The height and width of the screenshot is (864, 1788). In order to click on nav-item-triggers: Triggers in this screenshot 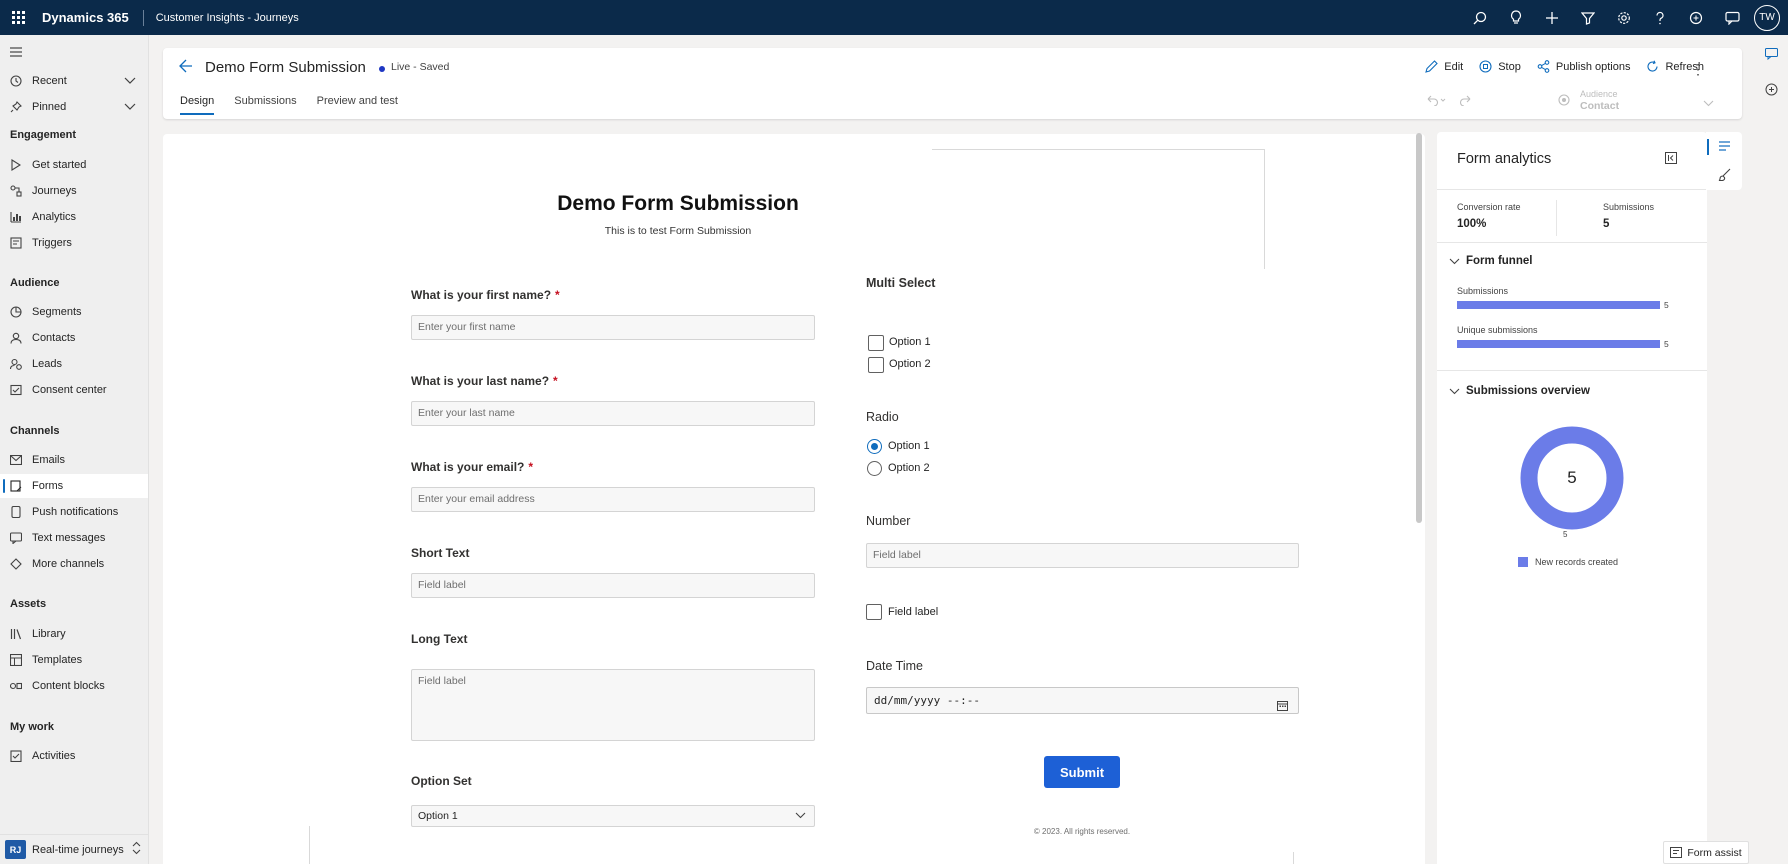, I will do `click(74, 243)`.